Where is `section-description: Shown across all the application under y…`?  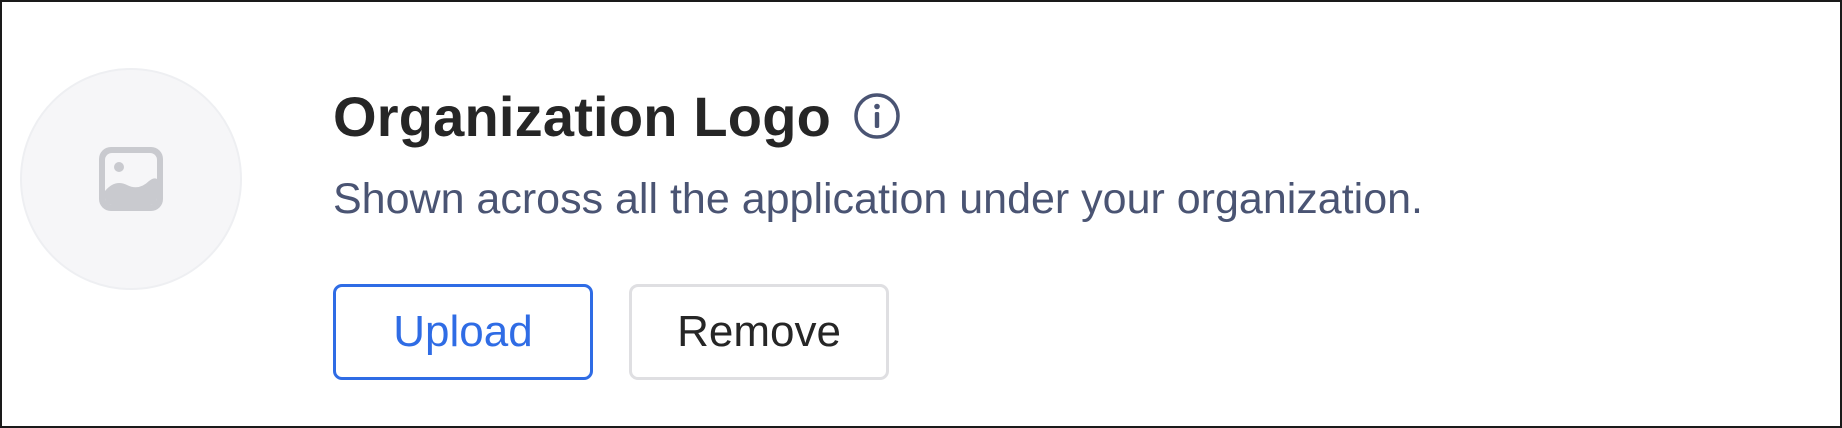
section-description: Shown across all the application under y… is located at coordinates (878, 199).